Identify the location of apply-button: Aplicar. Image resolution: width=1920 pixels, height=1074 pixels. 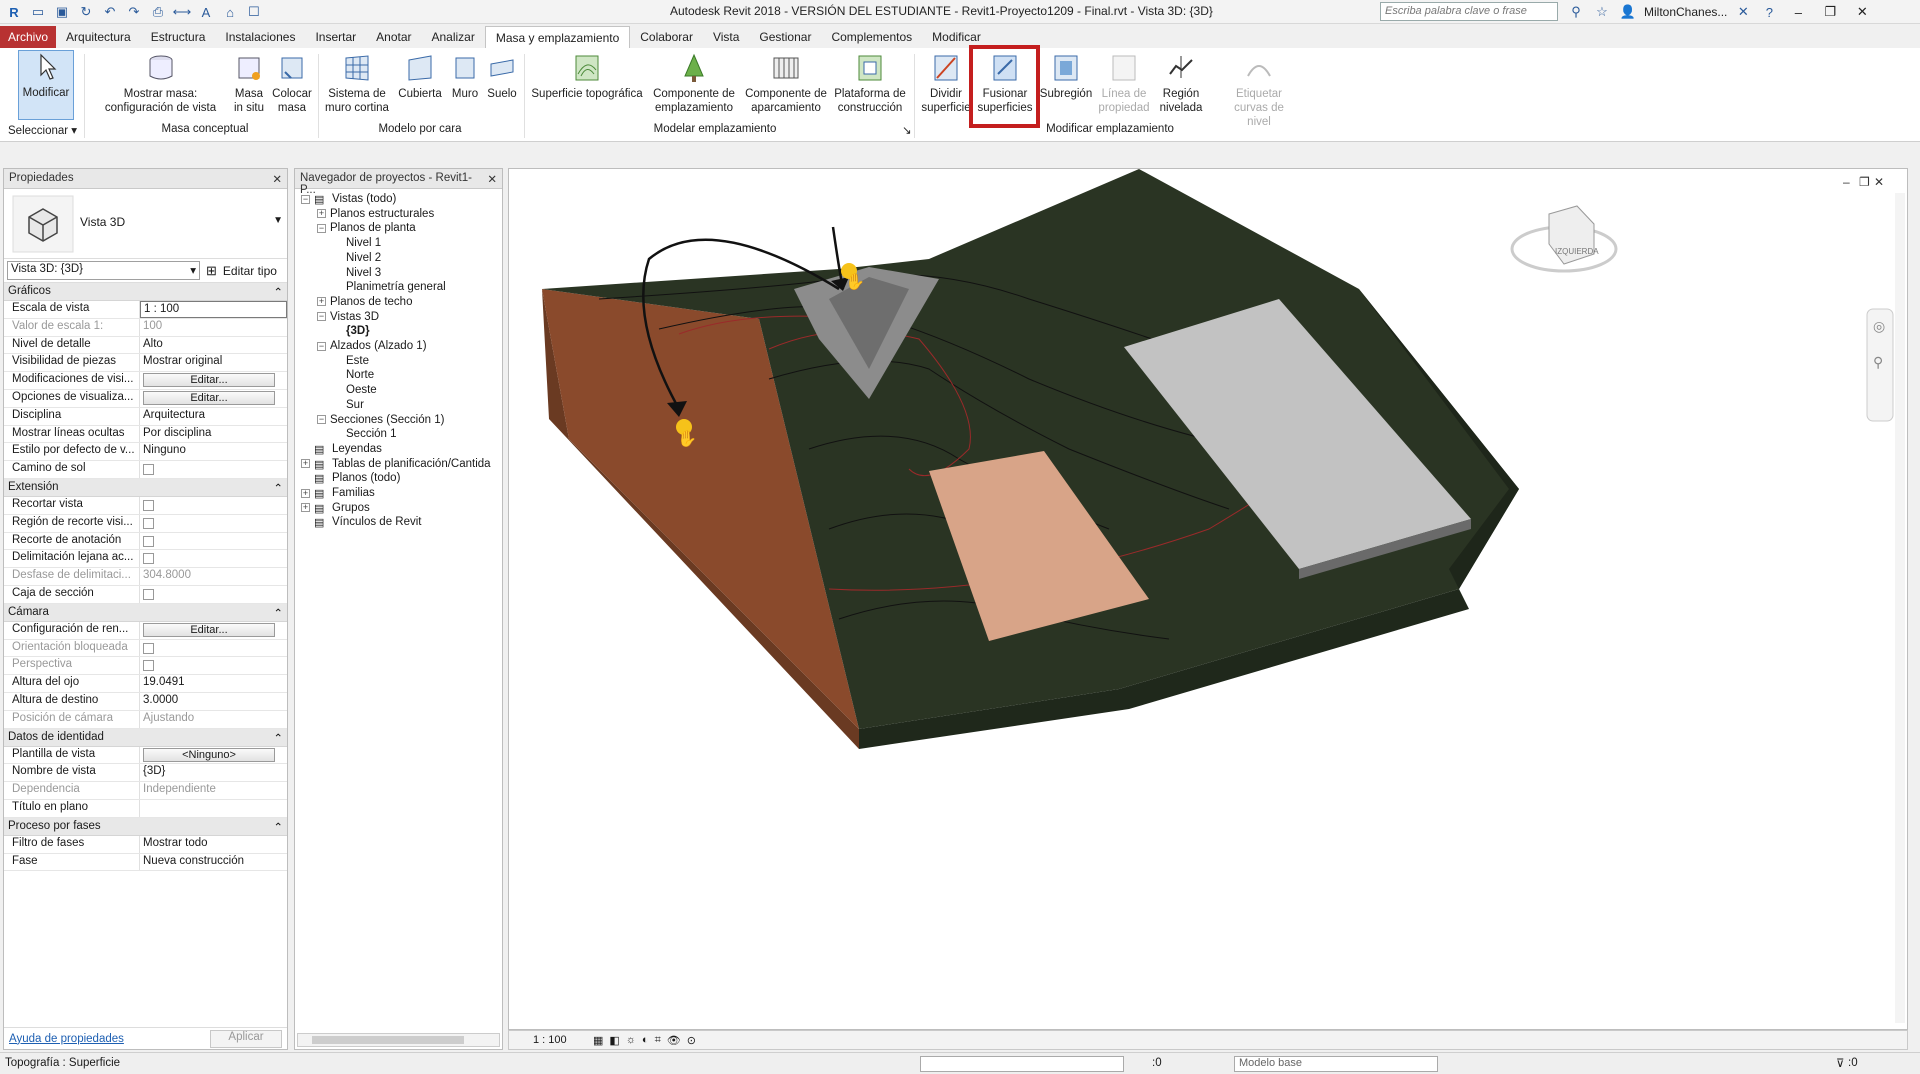
(246, 1038).